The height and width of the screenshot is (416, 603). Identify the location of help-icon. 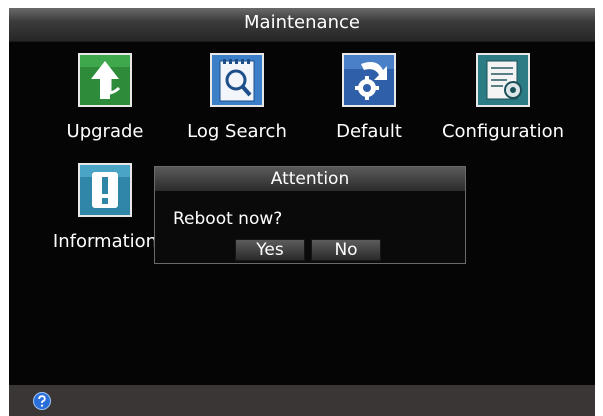
(42, 401).